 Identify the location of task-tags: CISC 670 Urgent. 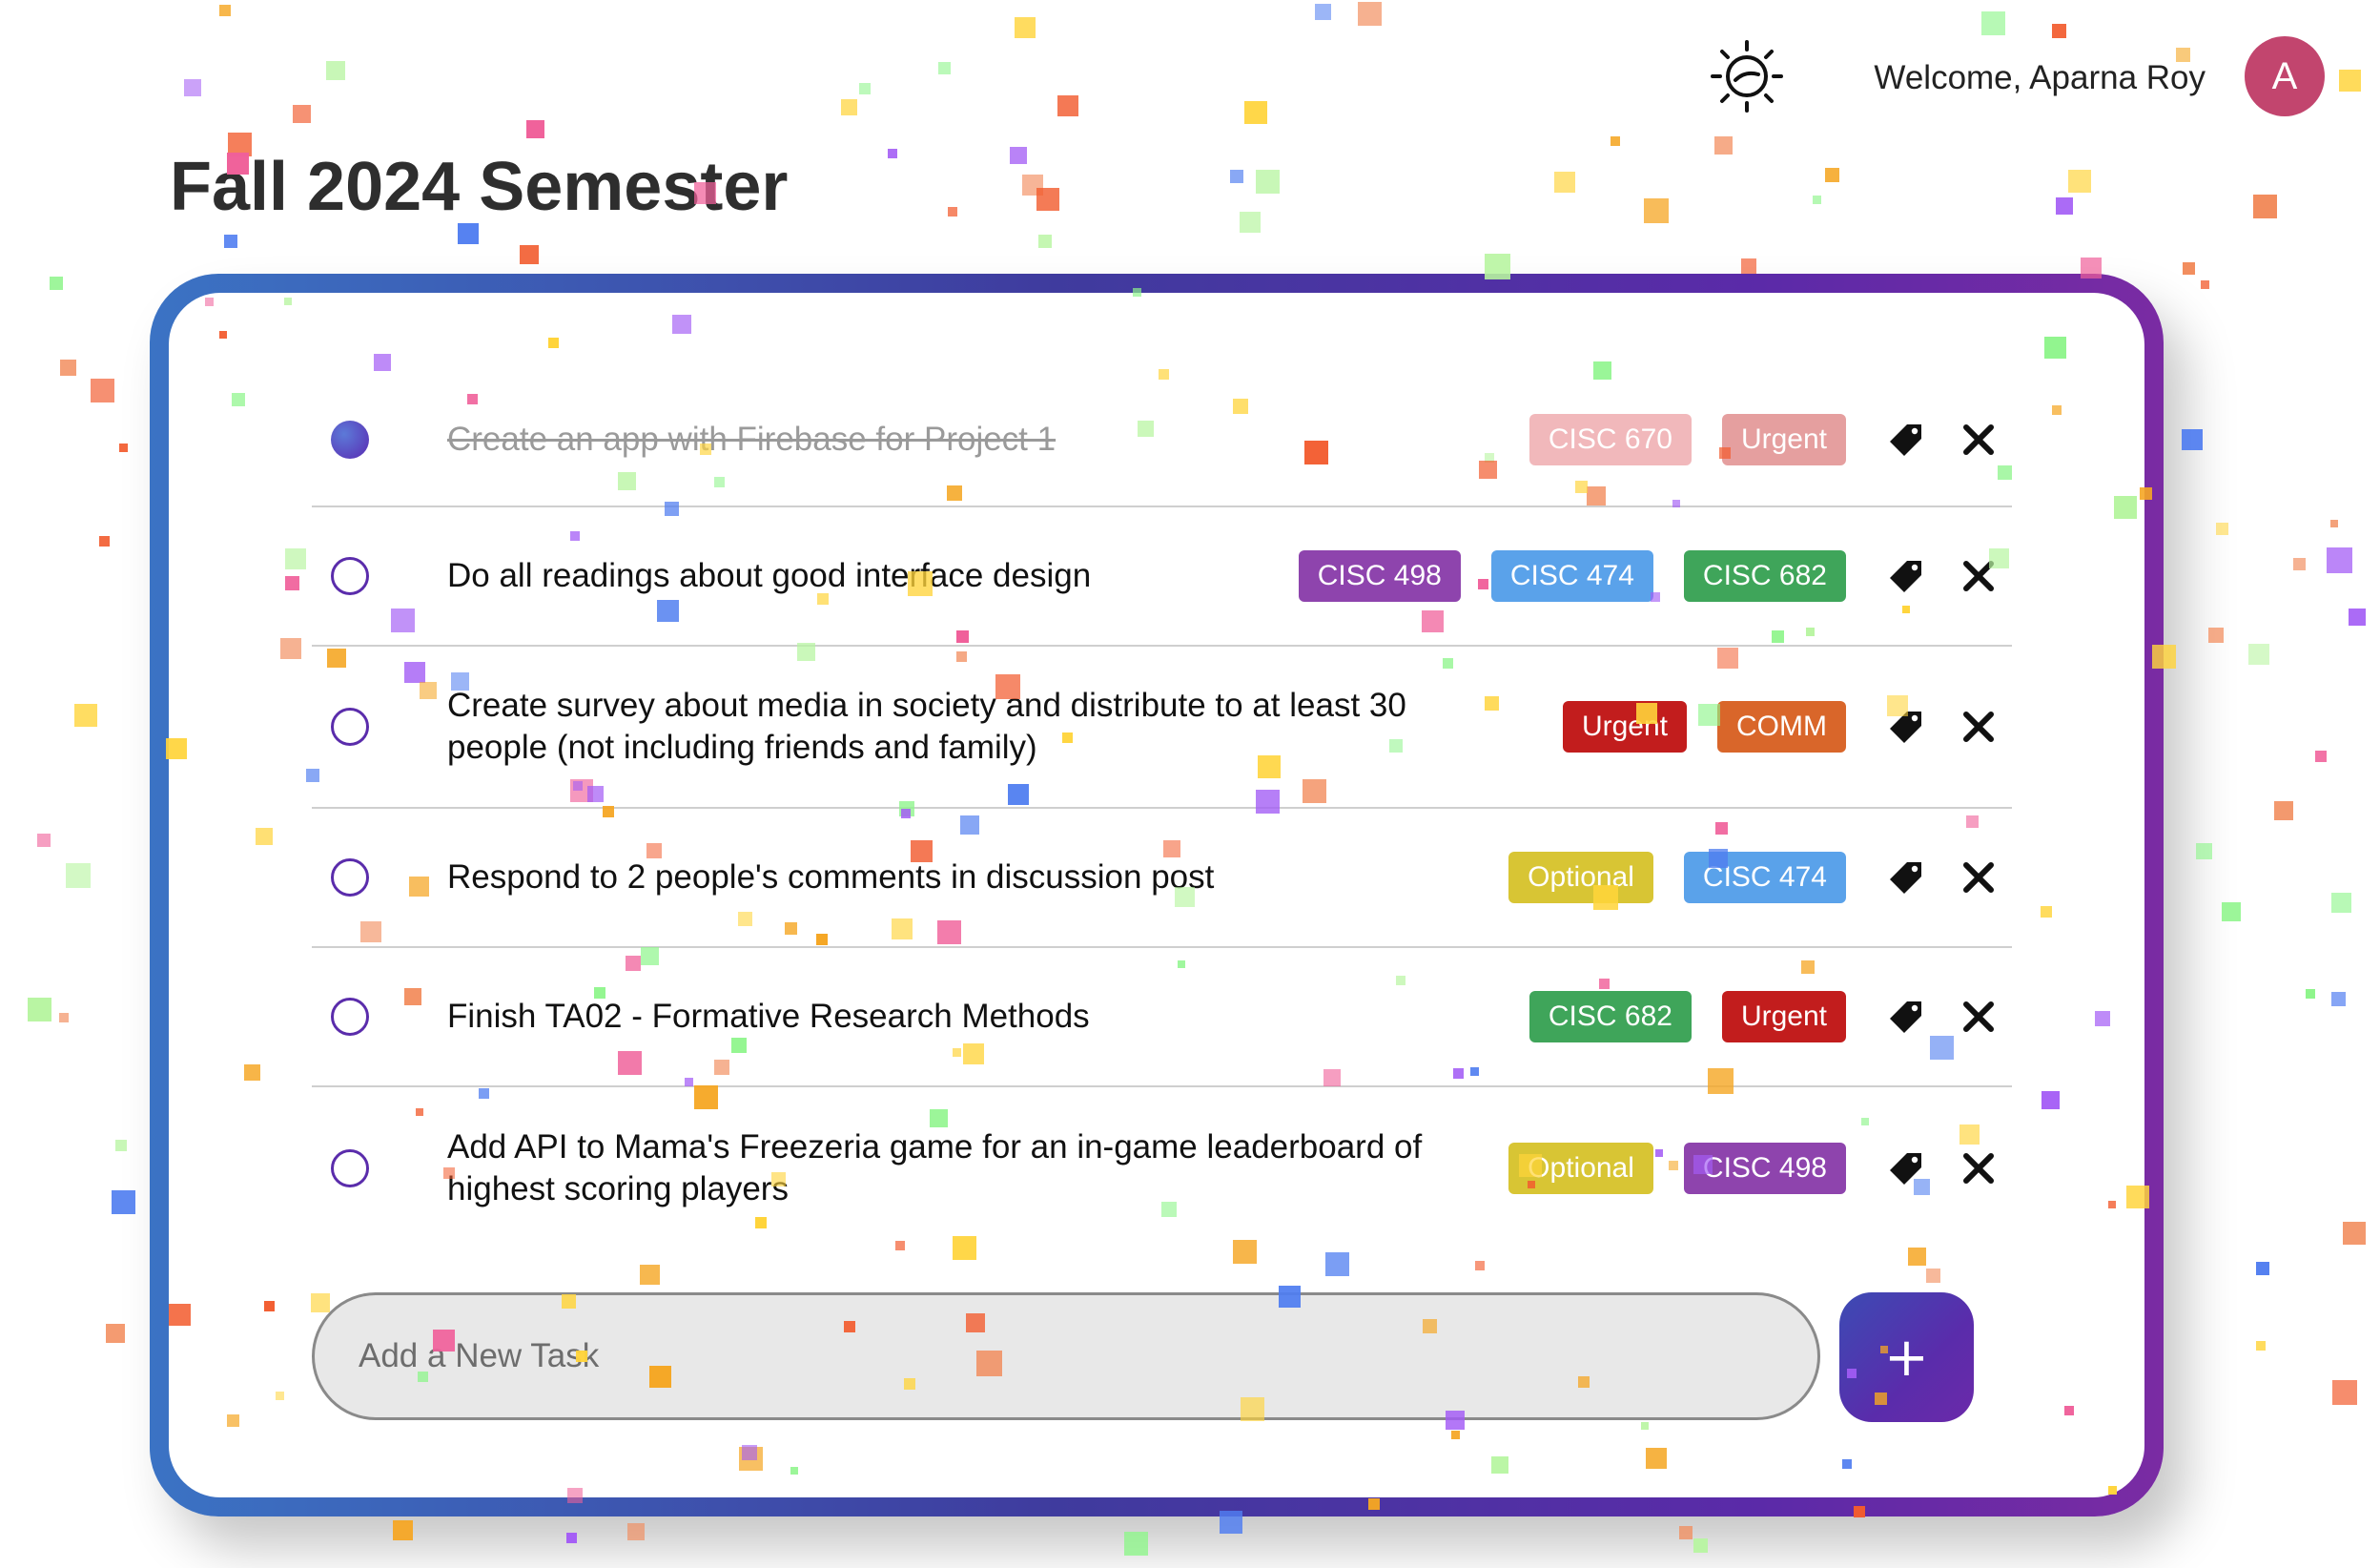
(1688, 440).